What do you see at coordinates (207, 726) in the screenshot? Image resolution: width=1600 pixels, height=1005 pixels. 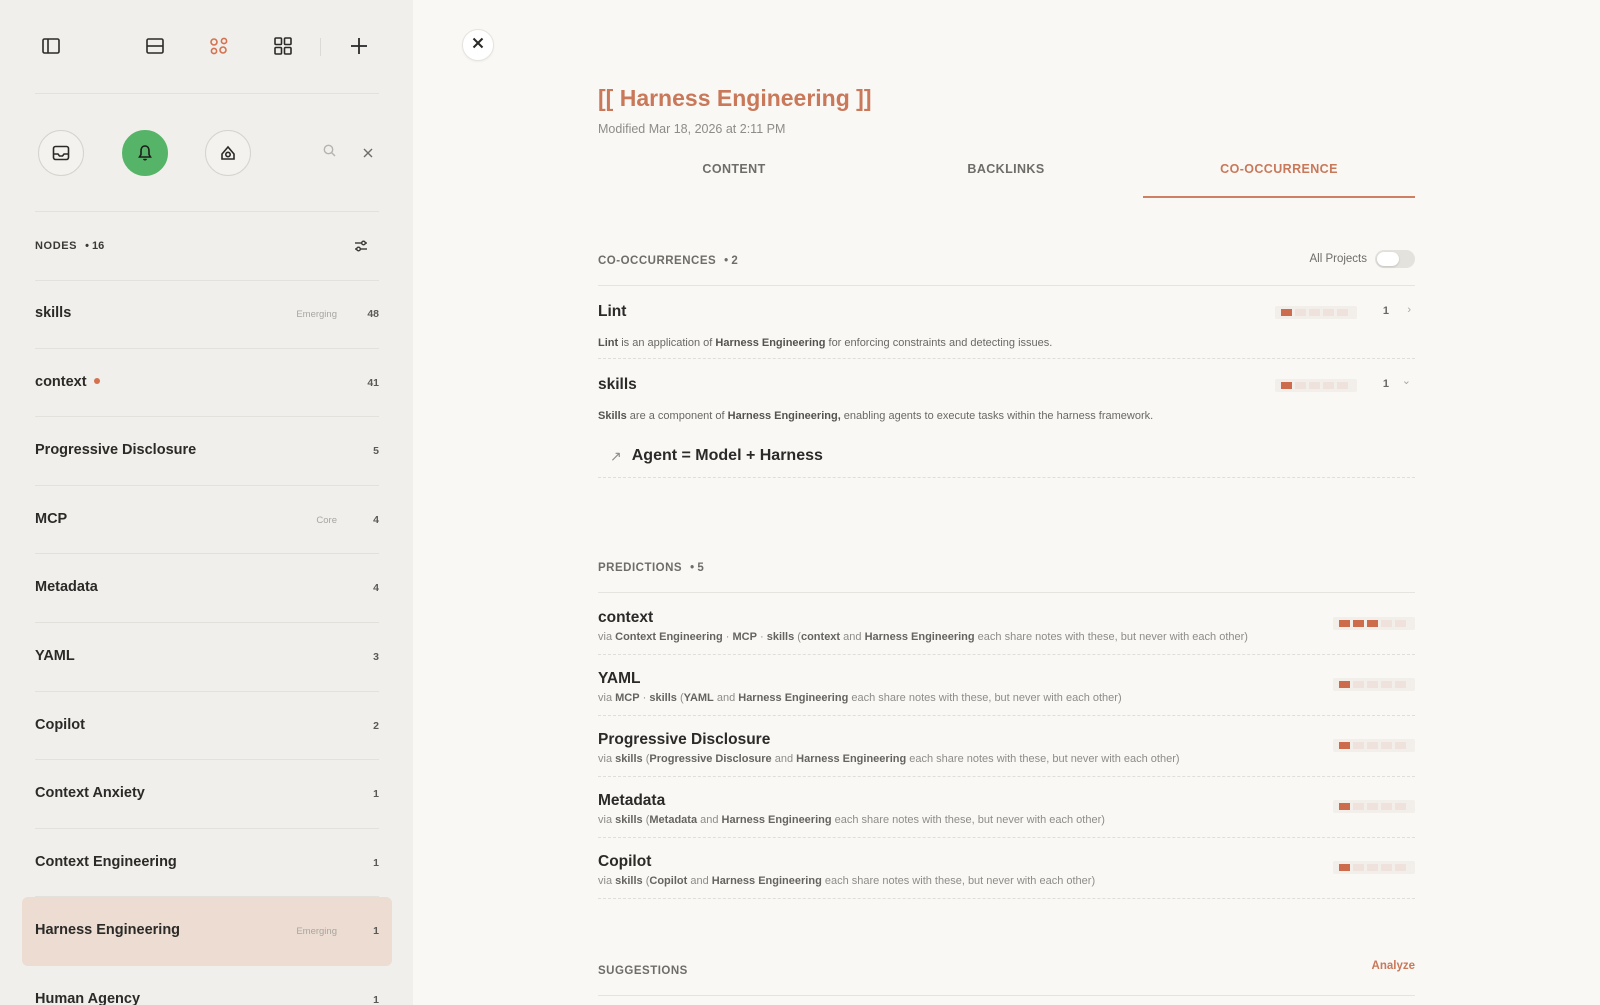 I see `sidebar-node-item: Copilot 2` at bounding box center [207, 726].